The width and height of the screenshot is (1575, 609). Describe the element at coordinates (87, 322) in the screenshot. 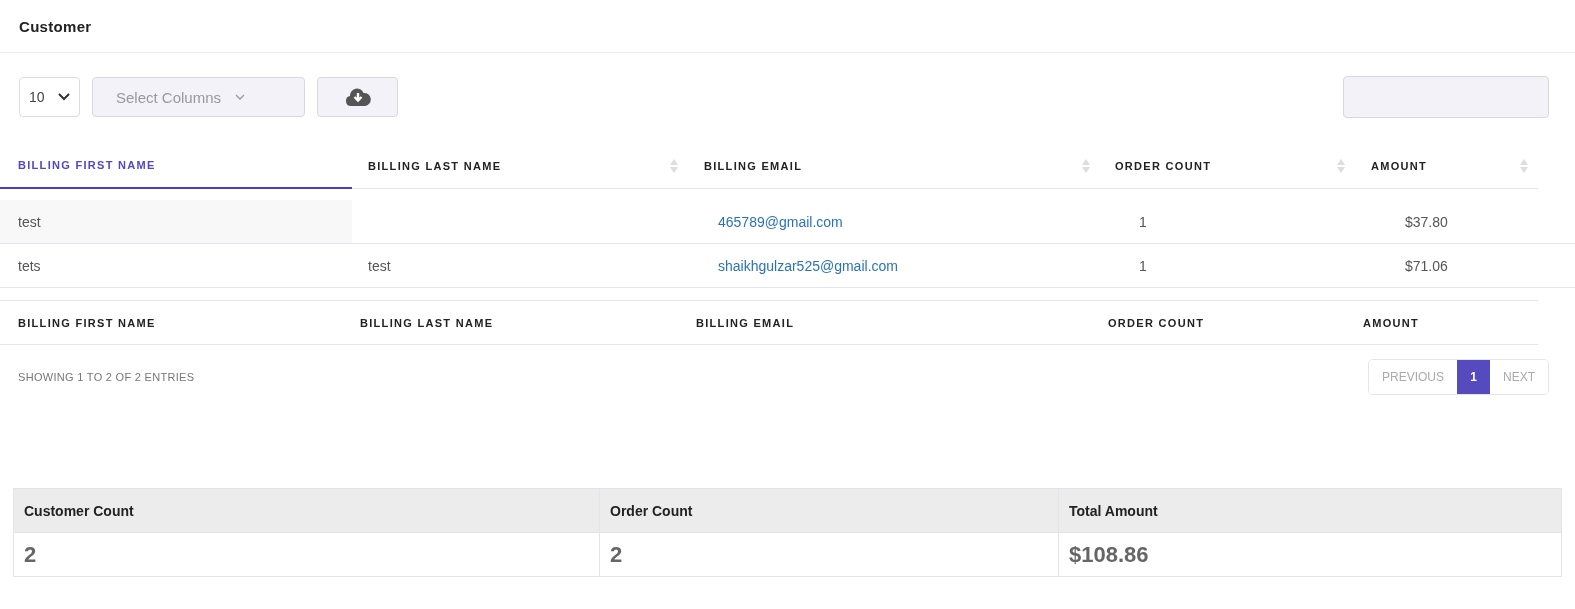

I see `column-footer: BILLING FIRST NAME` at that location.